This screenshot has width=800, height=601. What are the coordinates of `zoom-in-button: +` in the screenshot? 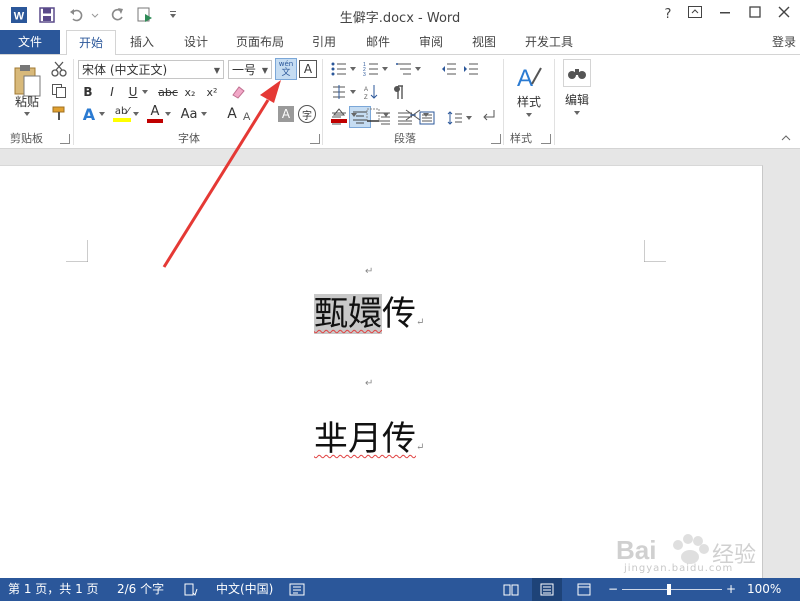 It's located at (731, 589).